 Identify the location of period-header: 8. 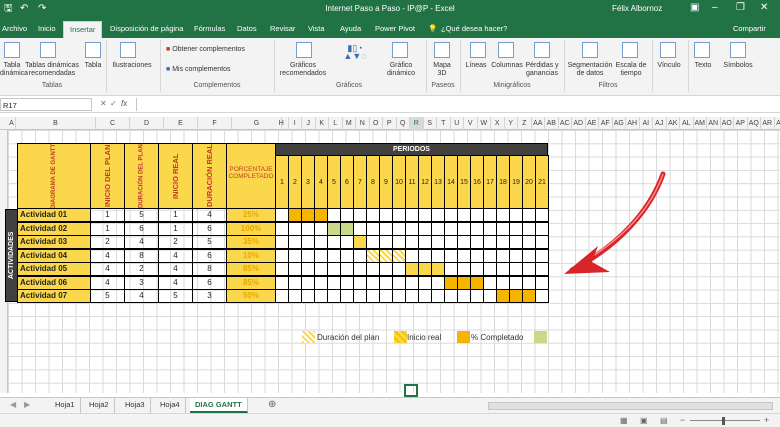
(373, 182).